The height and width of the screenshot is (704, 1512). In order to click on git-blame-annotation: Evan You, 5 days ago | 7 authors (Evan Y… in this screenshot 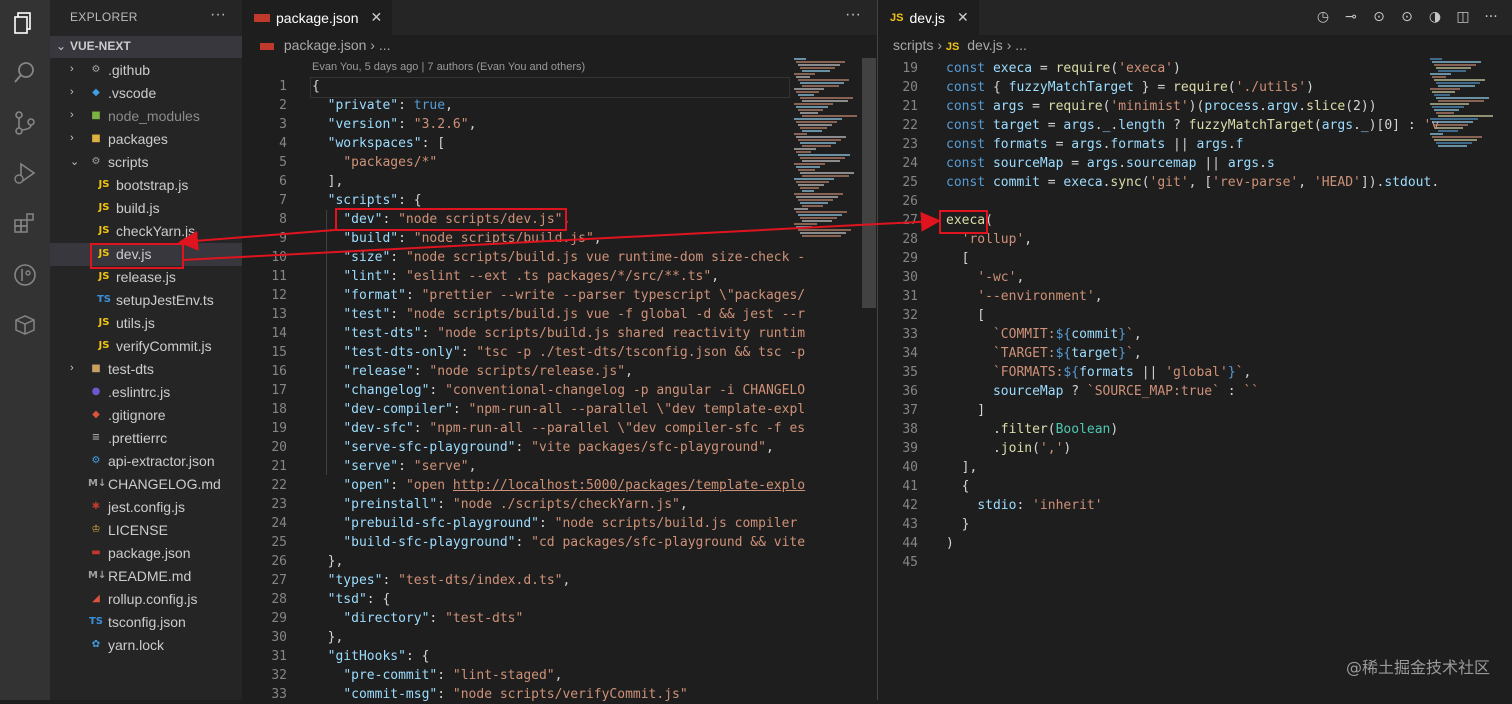, I will do `click(449, 67)`.